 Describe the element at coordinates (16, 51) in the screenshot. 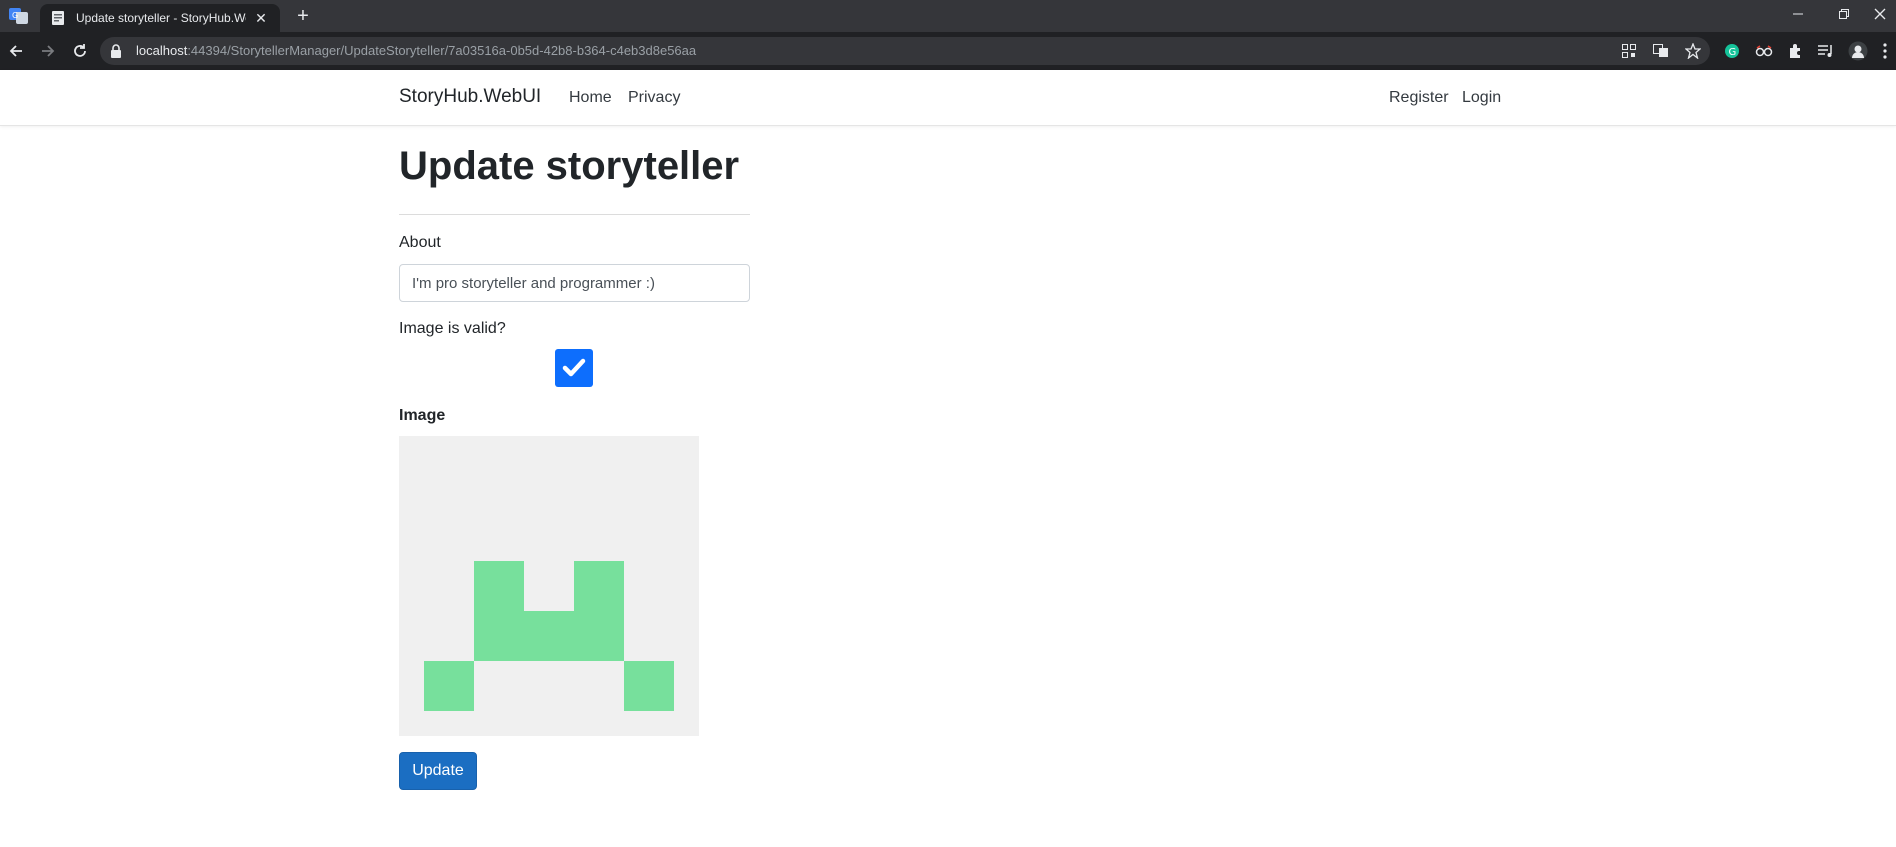

I see `back-icon` at that location.